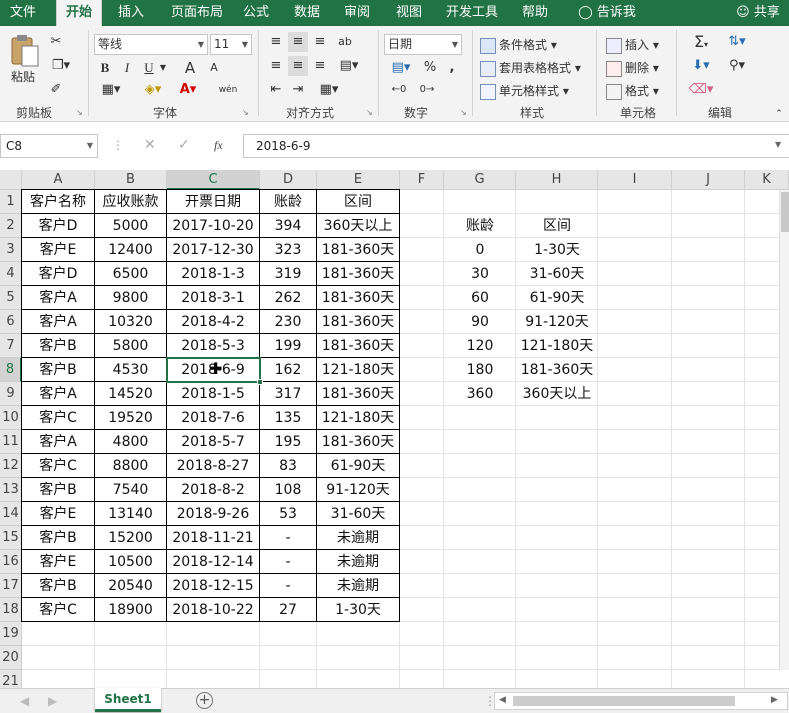  I want to click on copy-icon: ❐▾, so click(61, 66).